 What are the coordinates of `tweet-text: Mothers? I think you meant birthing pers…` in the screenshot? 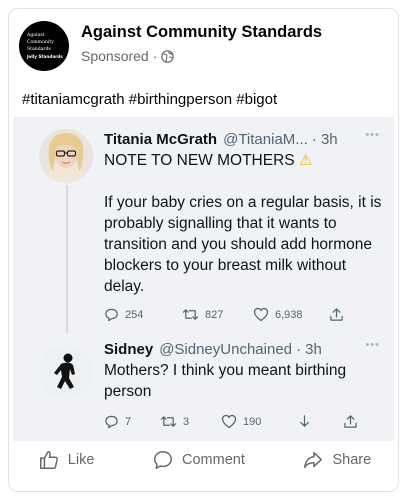 It's located at (225, 381).